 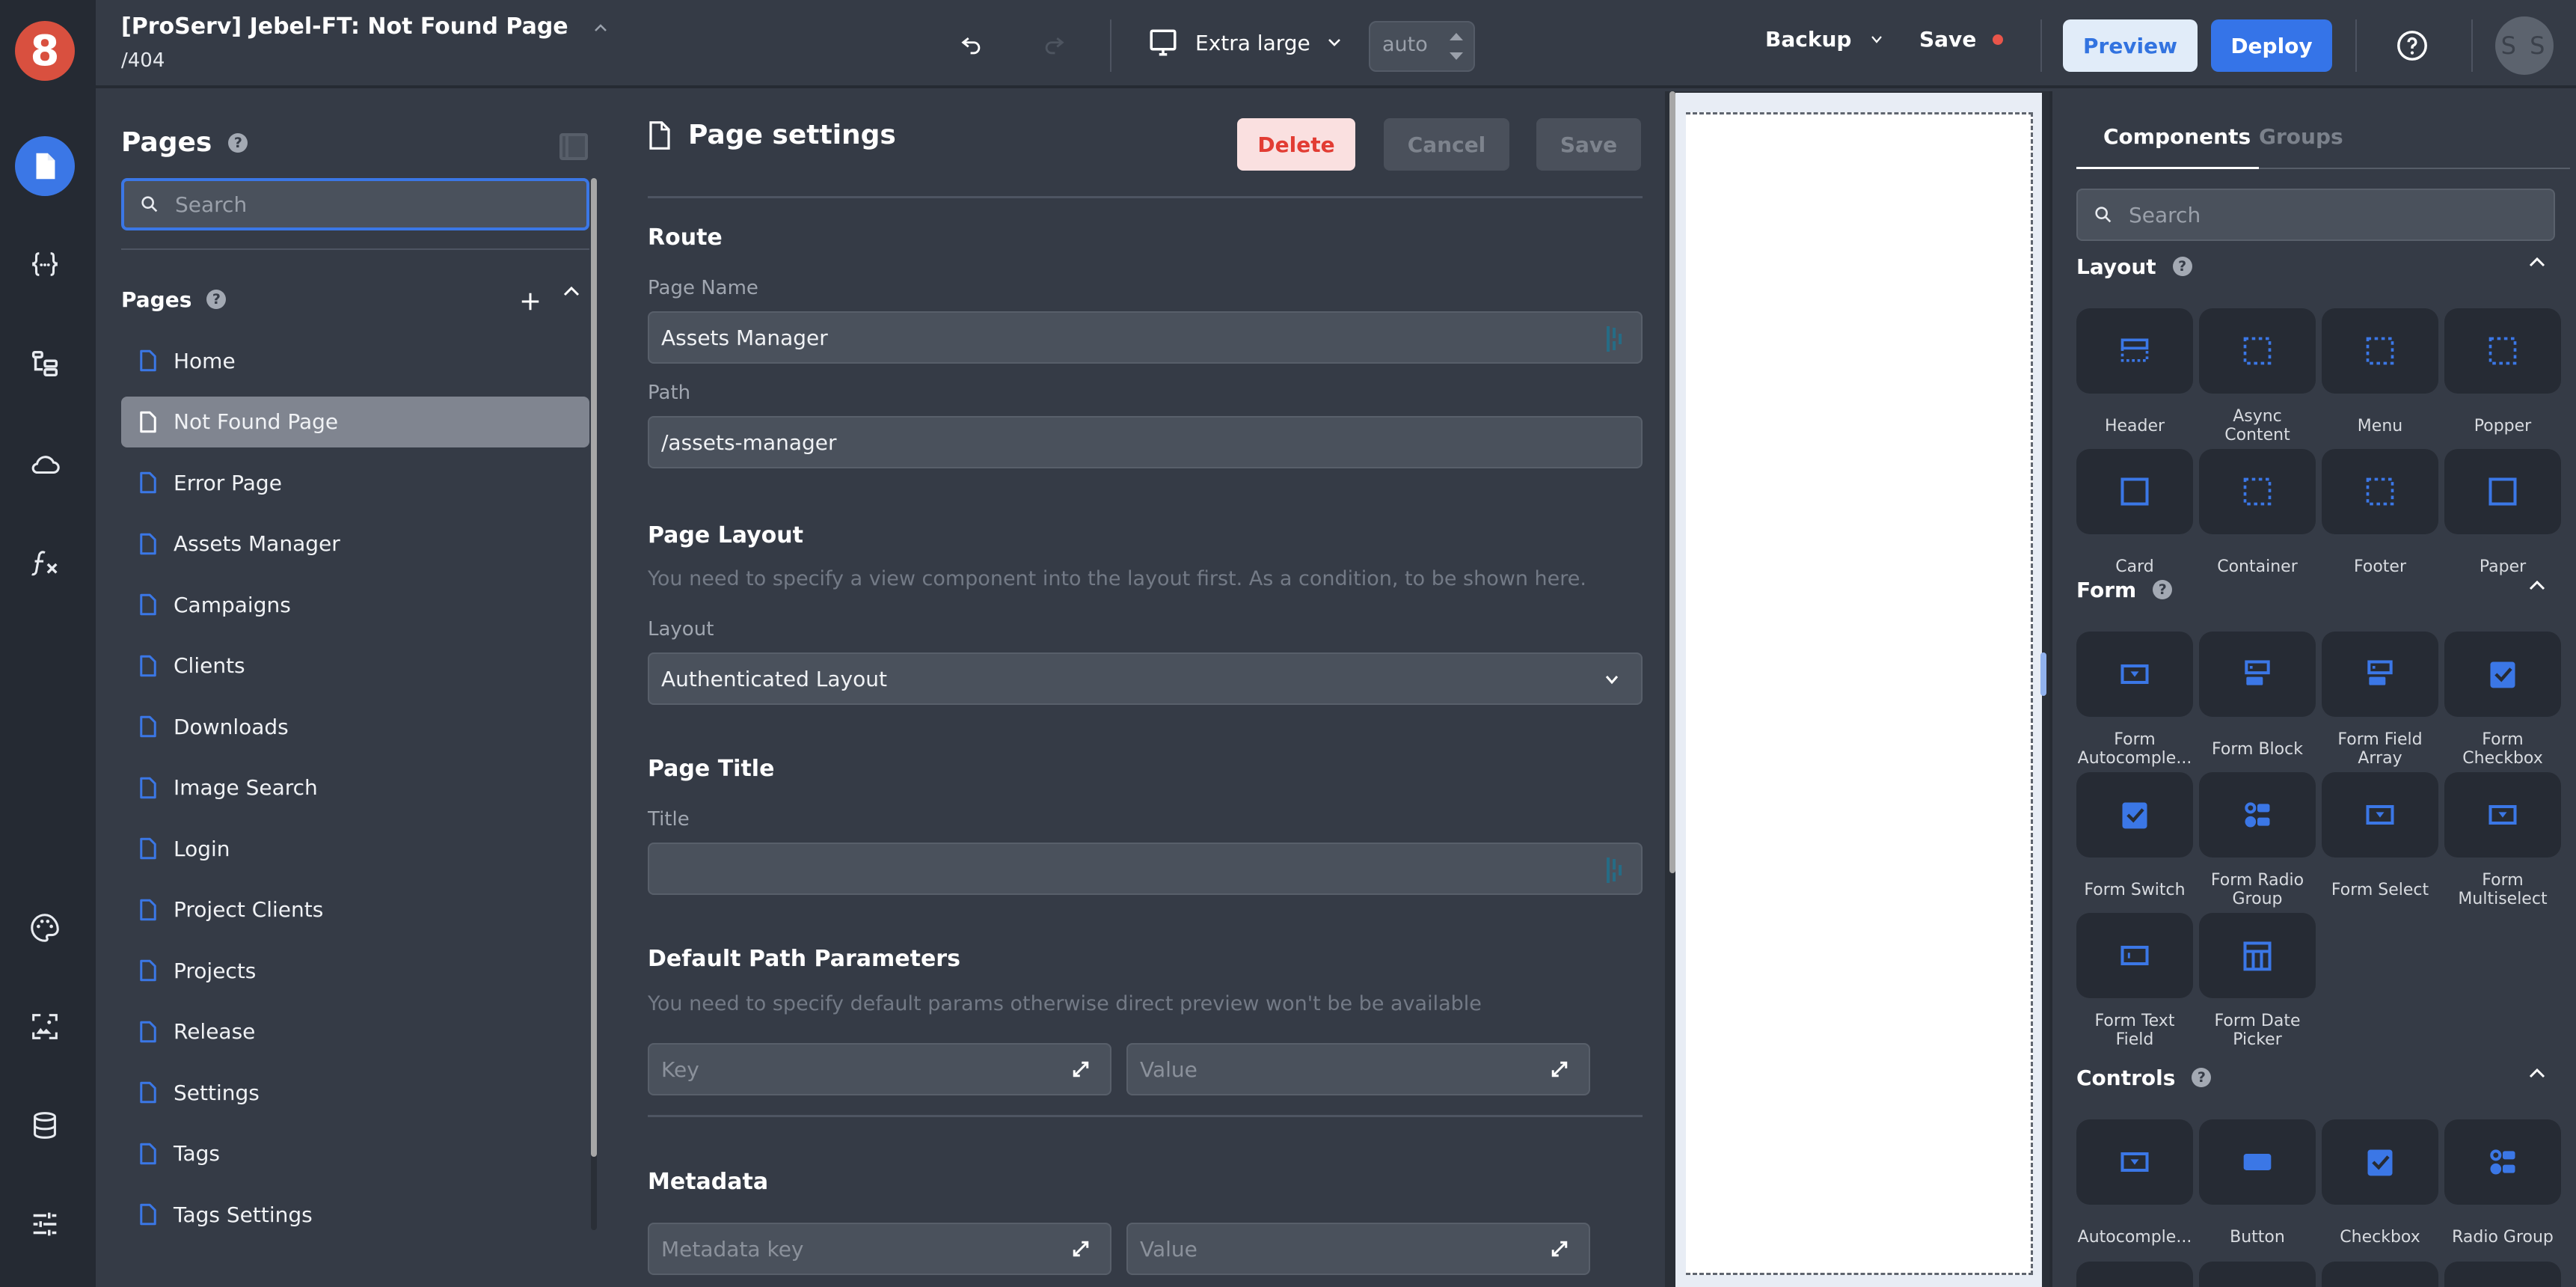 What do you see at coordinates (594, 667) in the screenshot?
I see `pages-scrollbar-thumb` at bounding box center [594, 667].